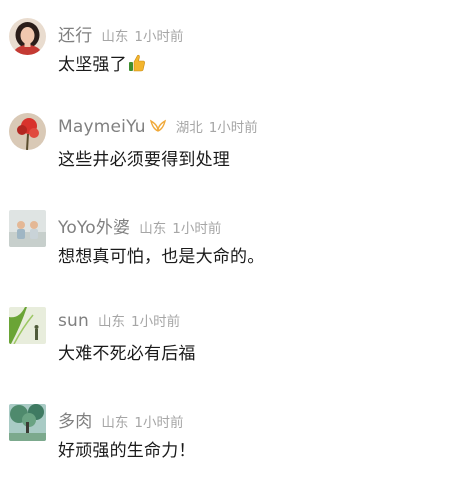 This screenshot has width=450, height=482. Describe the element at coordinates (225, 143) in the screenshot. I see `comment-item: MaymeiYu 湖北 1小时前 这些井必须要得到处理` at that location.